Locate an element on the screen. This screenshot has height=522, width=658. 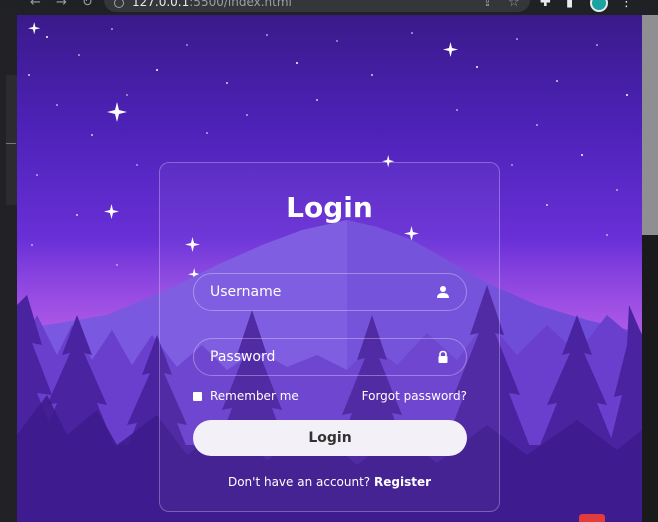
extensions-icon: ✚ is located at coordinates (545, 5).